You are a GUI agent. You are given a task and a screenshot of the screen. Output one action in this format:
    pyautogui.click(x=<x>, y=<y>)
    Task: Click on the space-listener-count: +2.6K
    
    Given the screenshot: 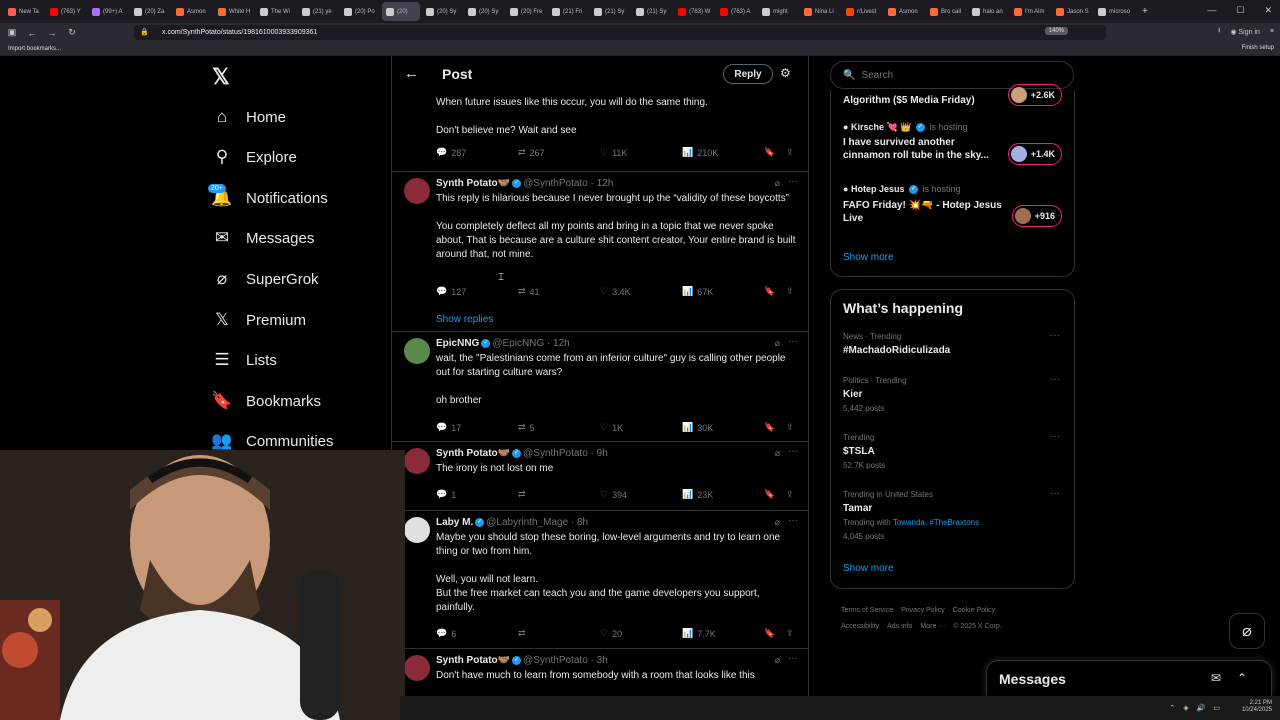 What is the action you would take?
    pyautogui.click(x=1034, y=95)
    